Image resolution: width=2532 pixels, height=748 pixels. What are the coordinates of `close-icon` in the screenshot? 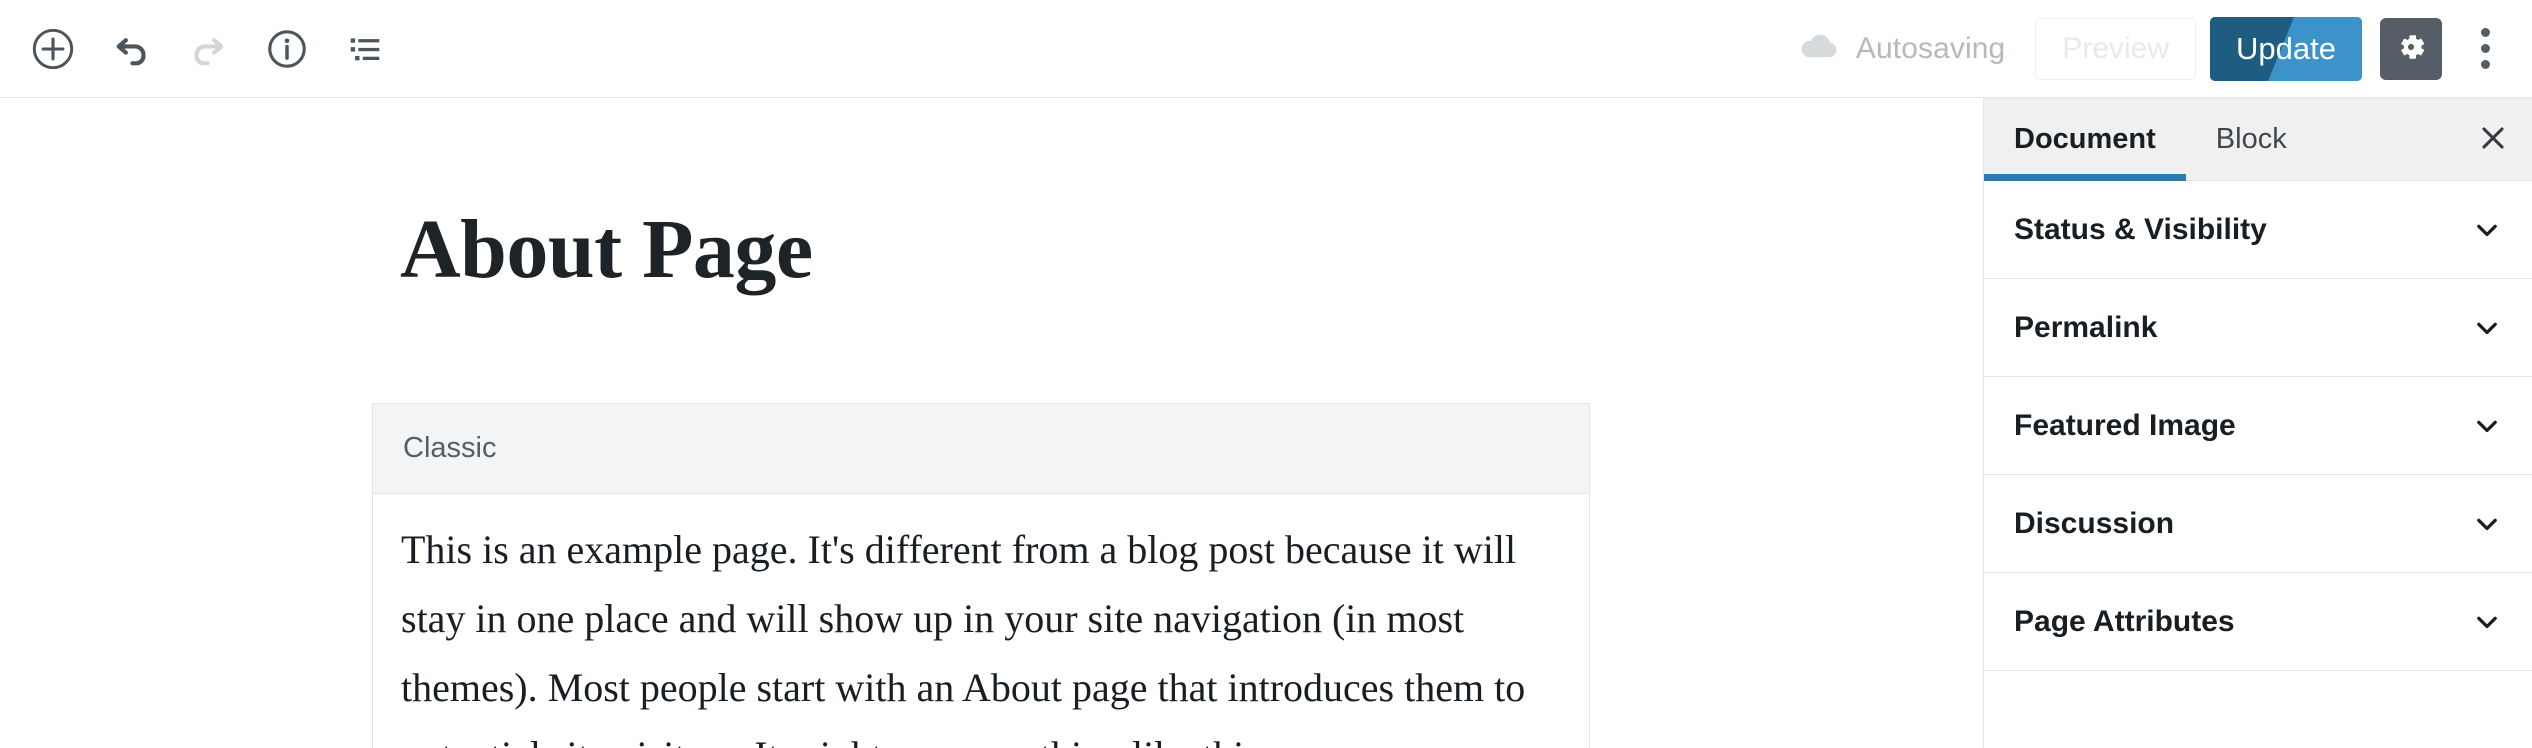 It's located at (2493, 139).